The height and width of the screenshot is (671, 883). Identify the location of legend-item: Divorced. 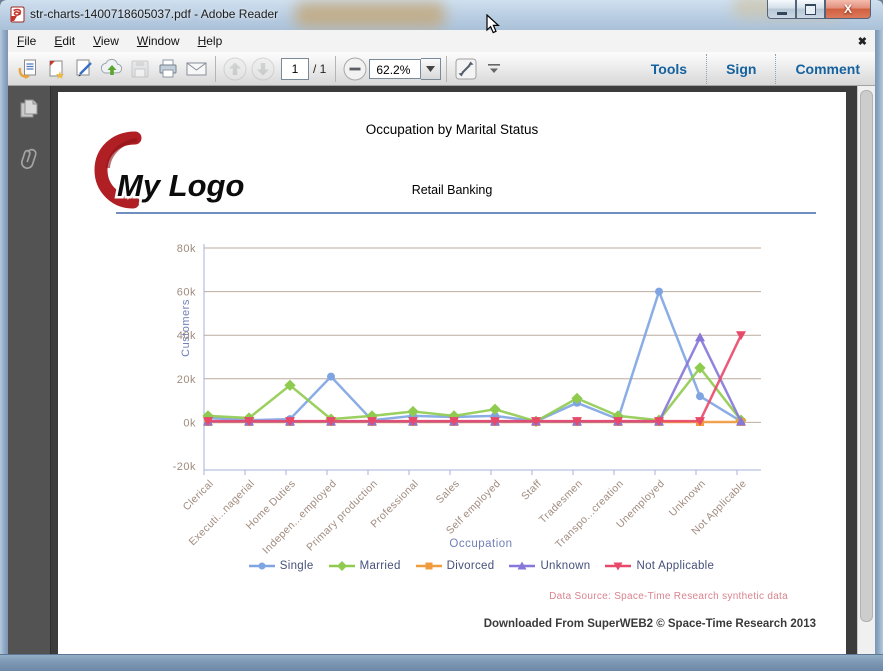
(455, 566).